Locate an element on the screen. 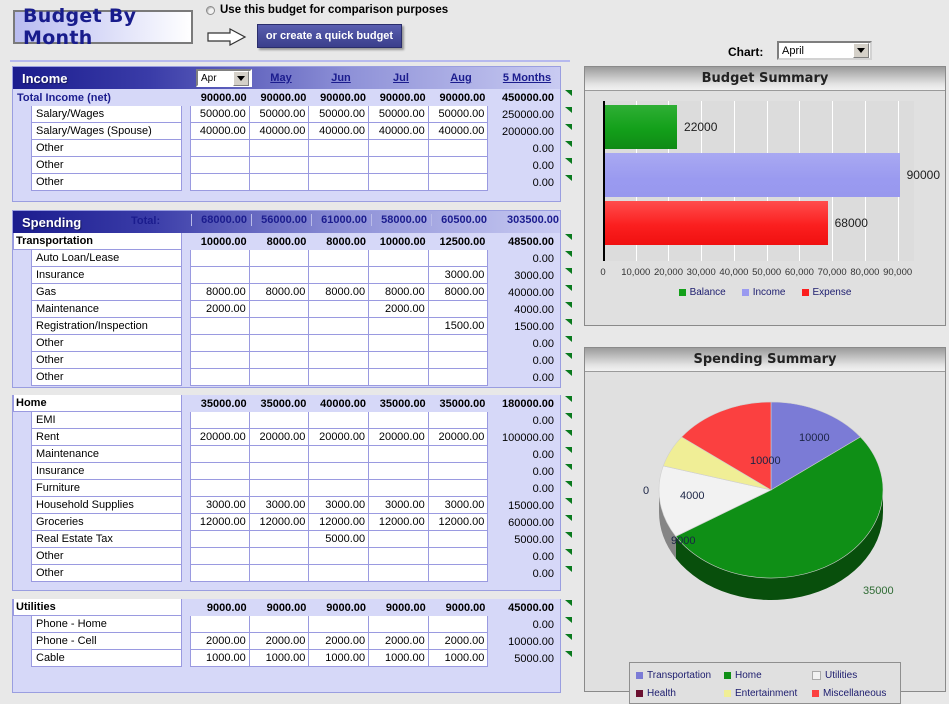 This screenshot has width=949, height=704. table-row: Maintenance 2000.00 2000.00 4000.00 is located at coordinates (292, 309).